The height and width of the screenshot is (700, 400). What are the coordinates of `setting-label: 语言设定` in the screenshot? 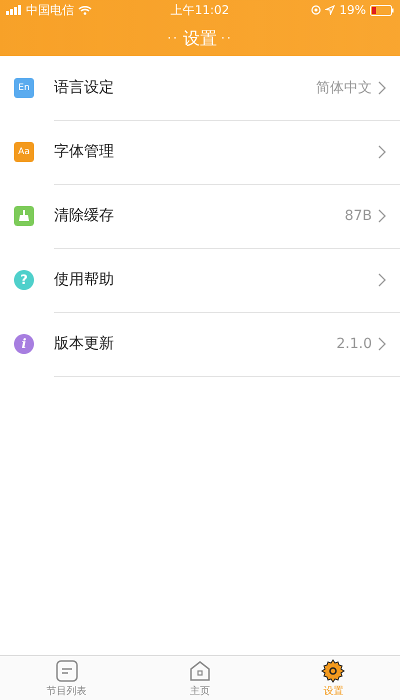 It's located at (185, 87).